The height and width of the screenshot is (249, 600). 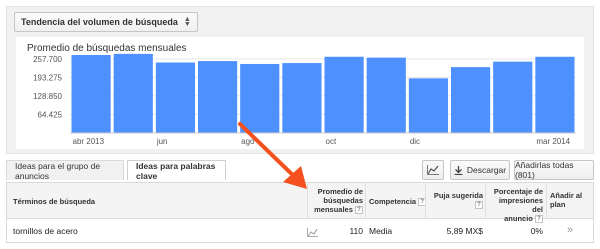 I want to click on header-bid-label: Puja sugerida, so click(x=458, y=195).